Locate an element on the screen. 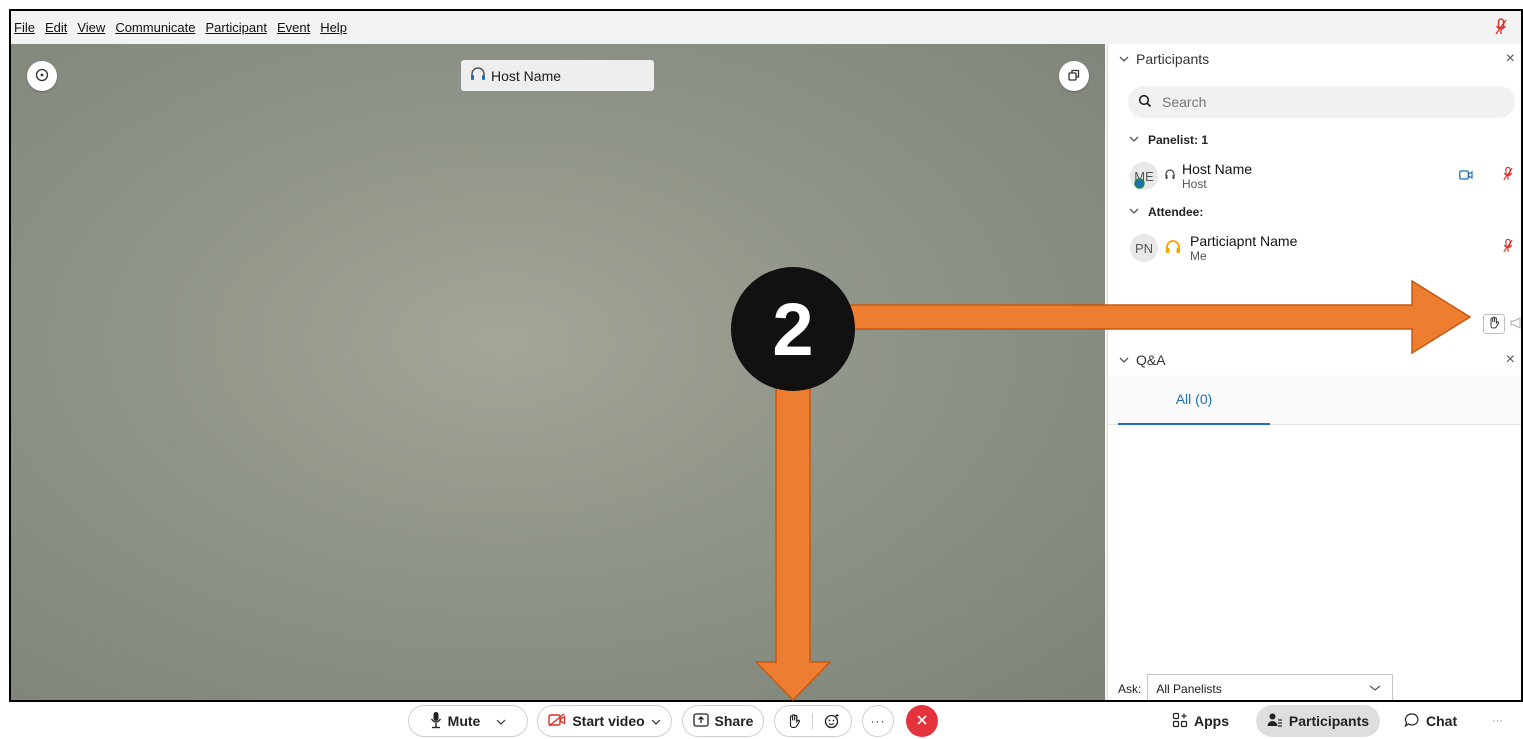  microphone-icon is located at coordinates (436, 721).